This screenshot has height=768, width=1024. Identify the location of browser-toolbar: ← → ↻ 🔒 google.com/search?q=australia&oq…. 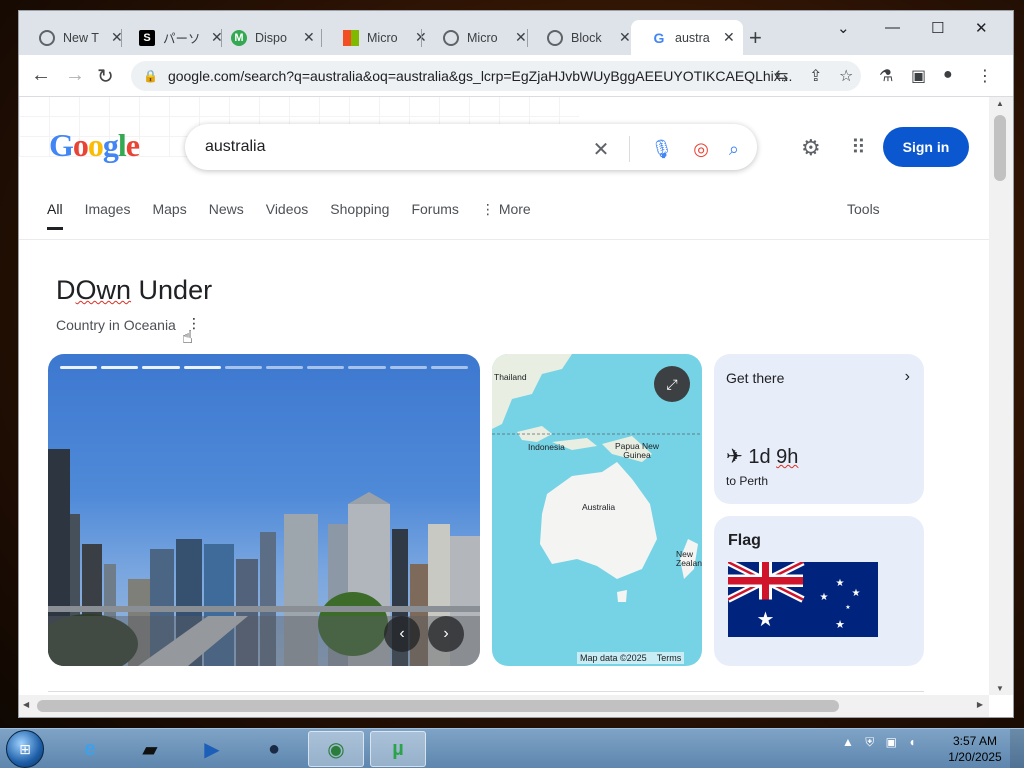
(516, 76).